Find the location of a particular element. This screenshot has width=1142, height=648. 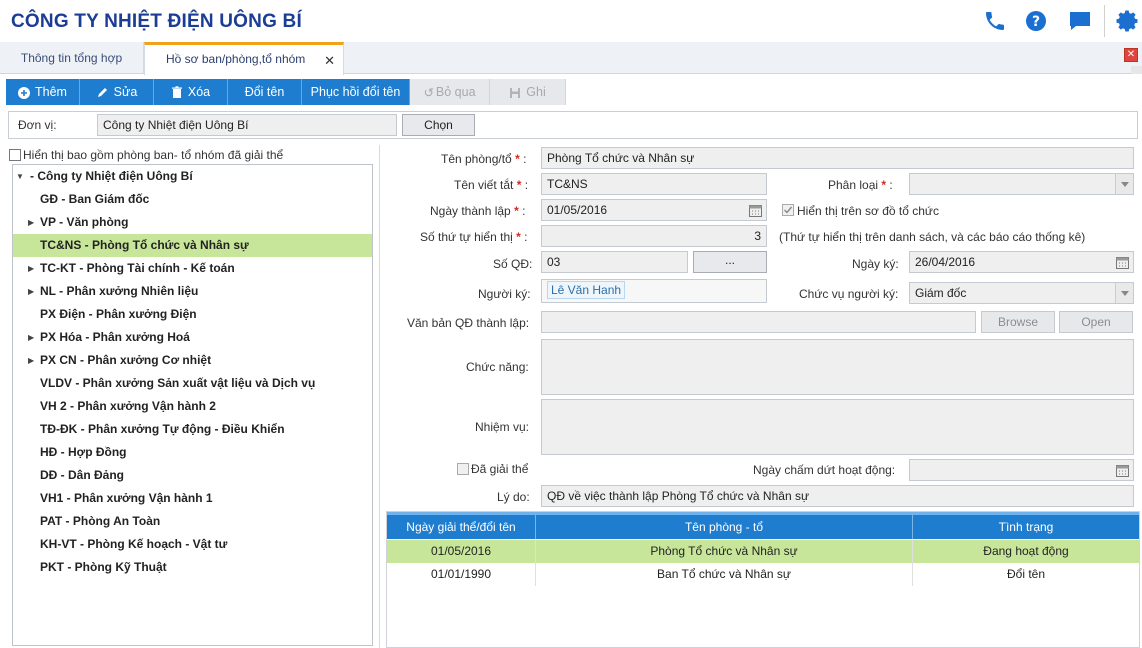

short-name-field: TC&NS is located at coordinates (654, 184).